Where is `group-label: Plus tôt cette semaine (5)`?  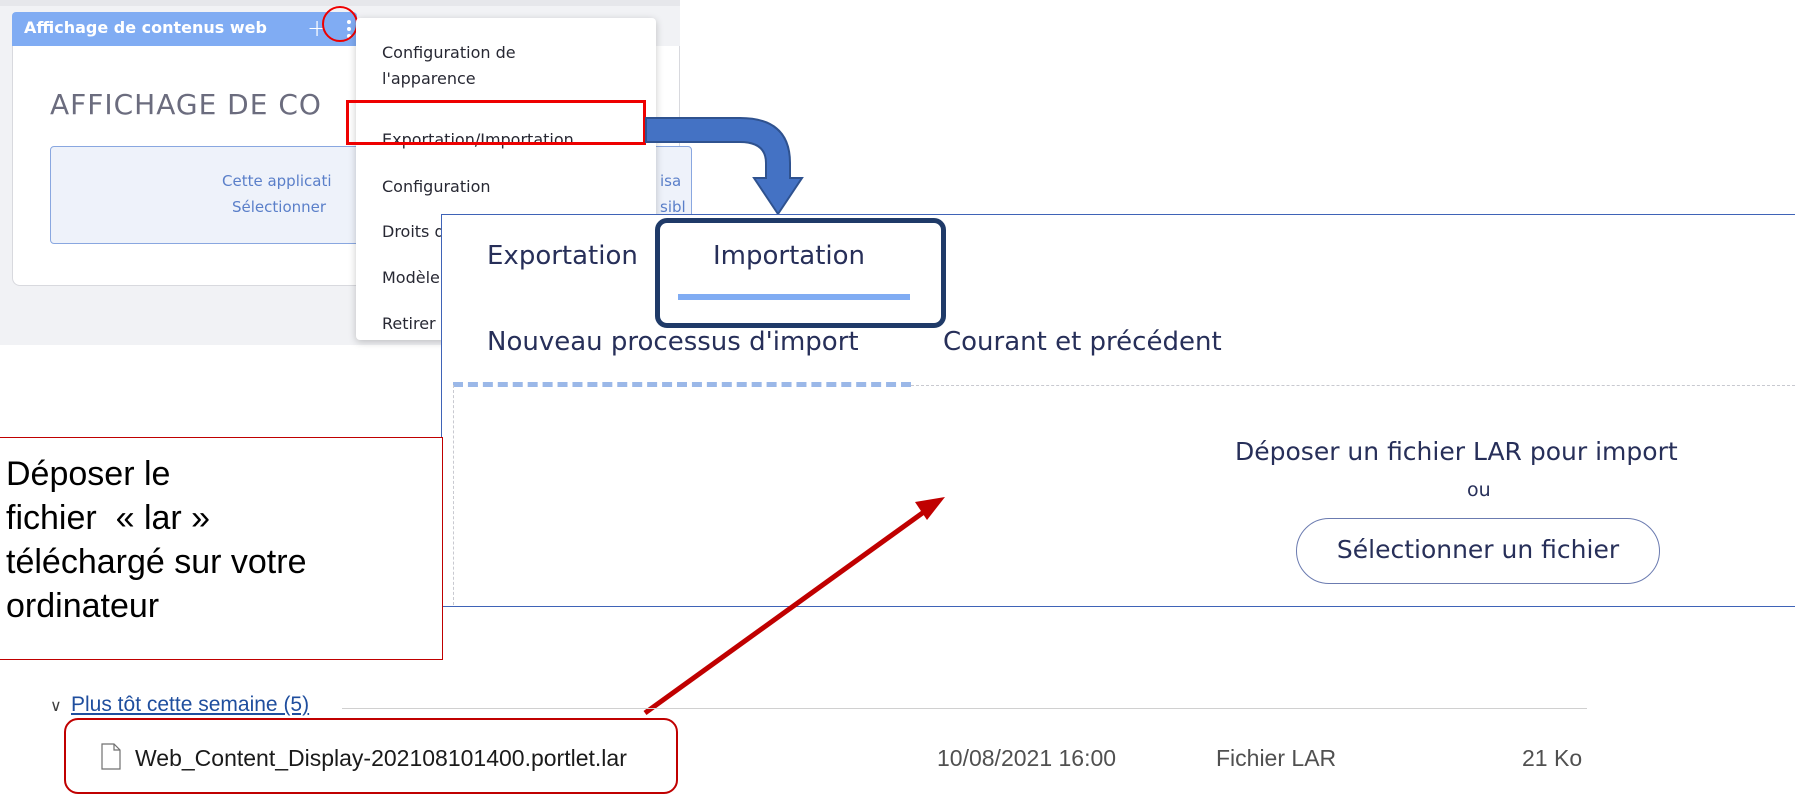 group-label: Plus tôt cette semaine (5) is located at coordinates (190, 705).